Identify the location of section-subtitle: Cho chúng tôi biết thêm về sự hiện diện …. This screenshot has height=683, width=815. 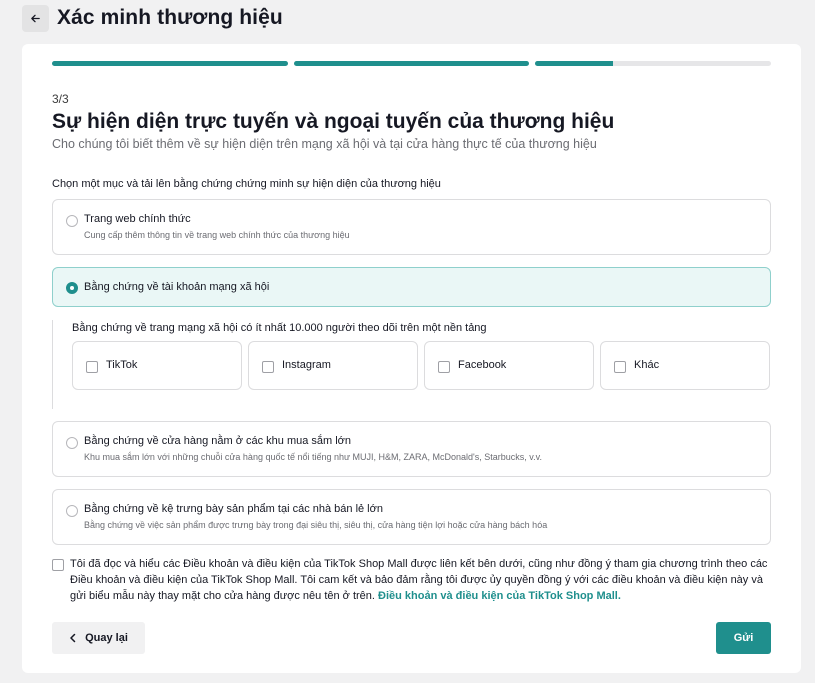
(324, 144).